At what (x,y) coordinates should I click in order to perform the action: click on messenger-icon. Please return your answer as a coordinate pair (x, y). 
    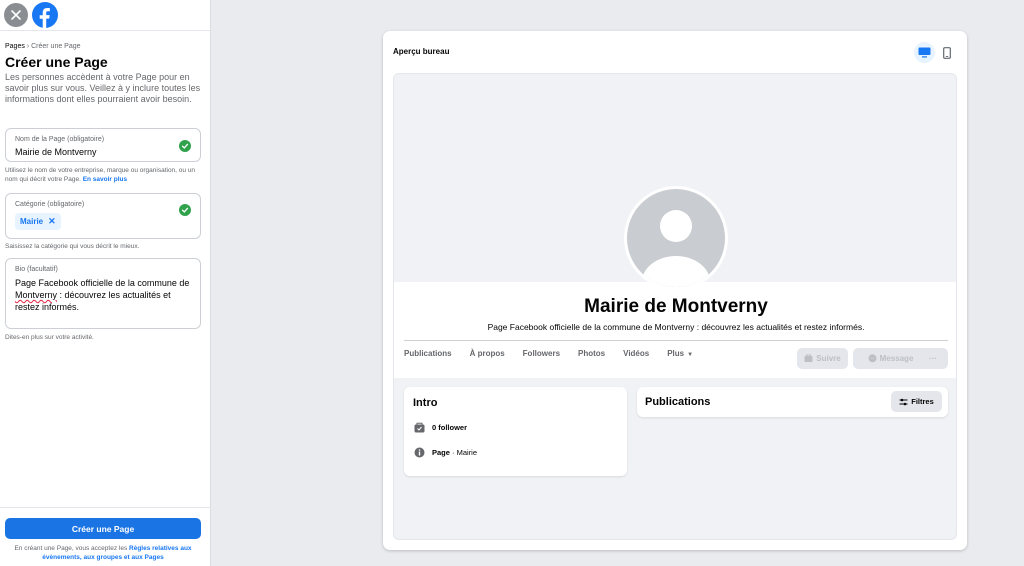
    Looking at the image, I should click on (872, 358).